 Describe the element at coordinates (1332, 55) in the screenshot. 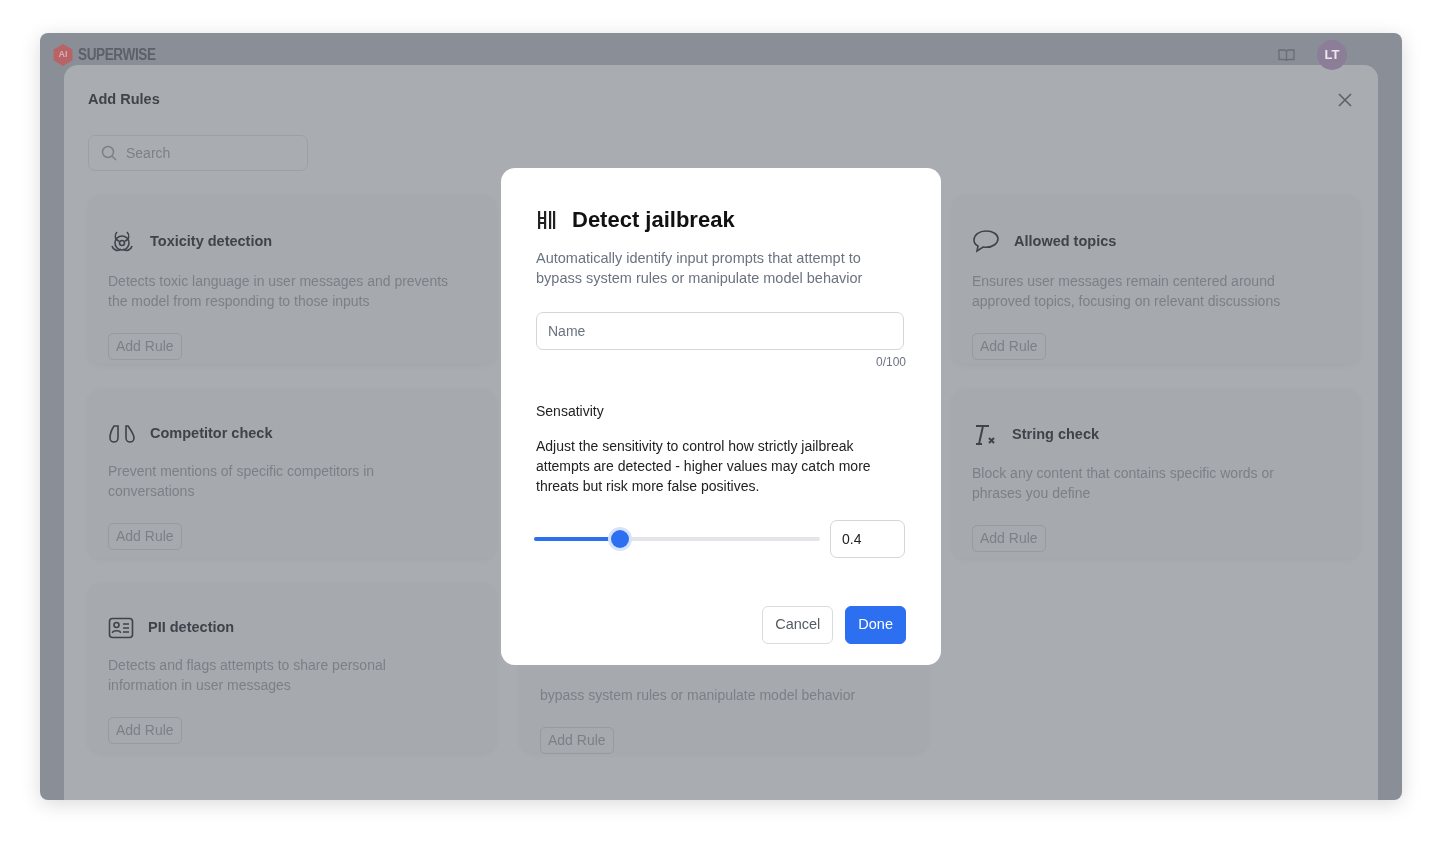

I see `user-avatar: LT` at that location.